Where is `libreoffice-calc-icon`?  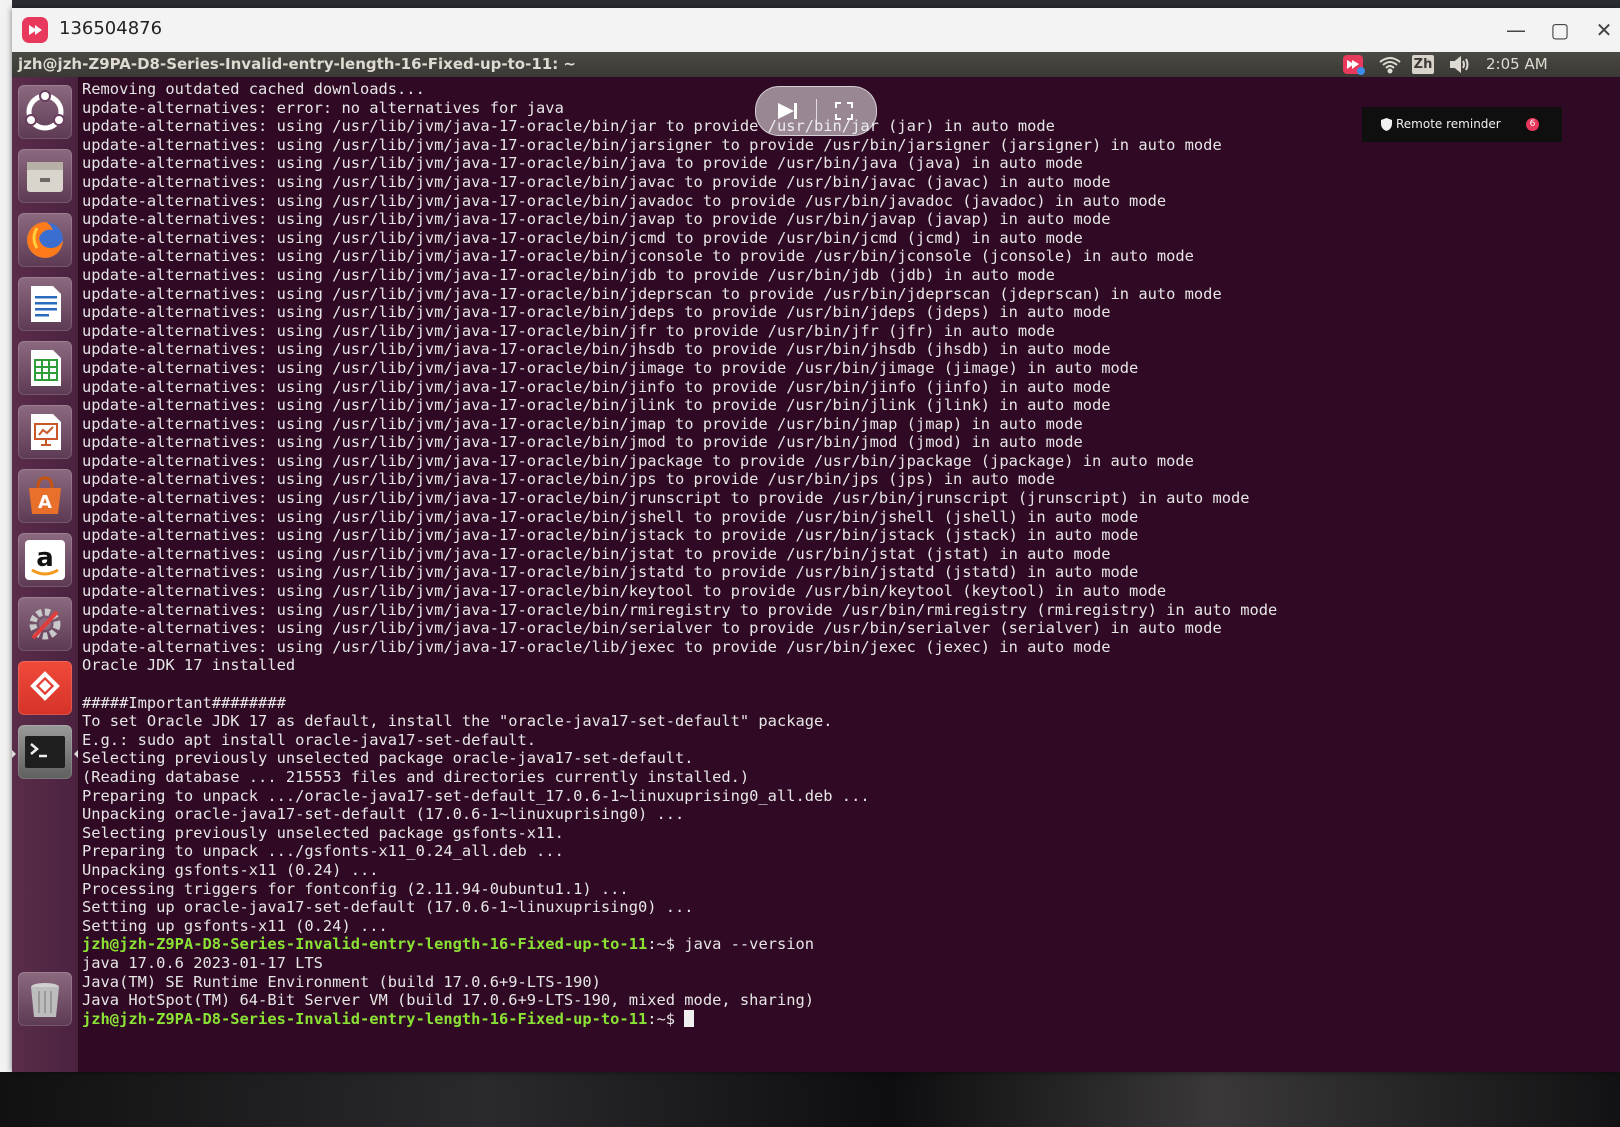
libreoffice-calc-icon is located at coordinates (45, 368).